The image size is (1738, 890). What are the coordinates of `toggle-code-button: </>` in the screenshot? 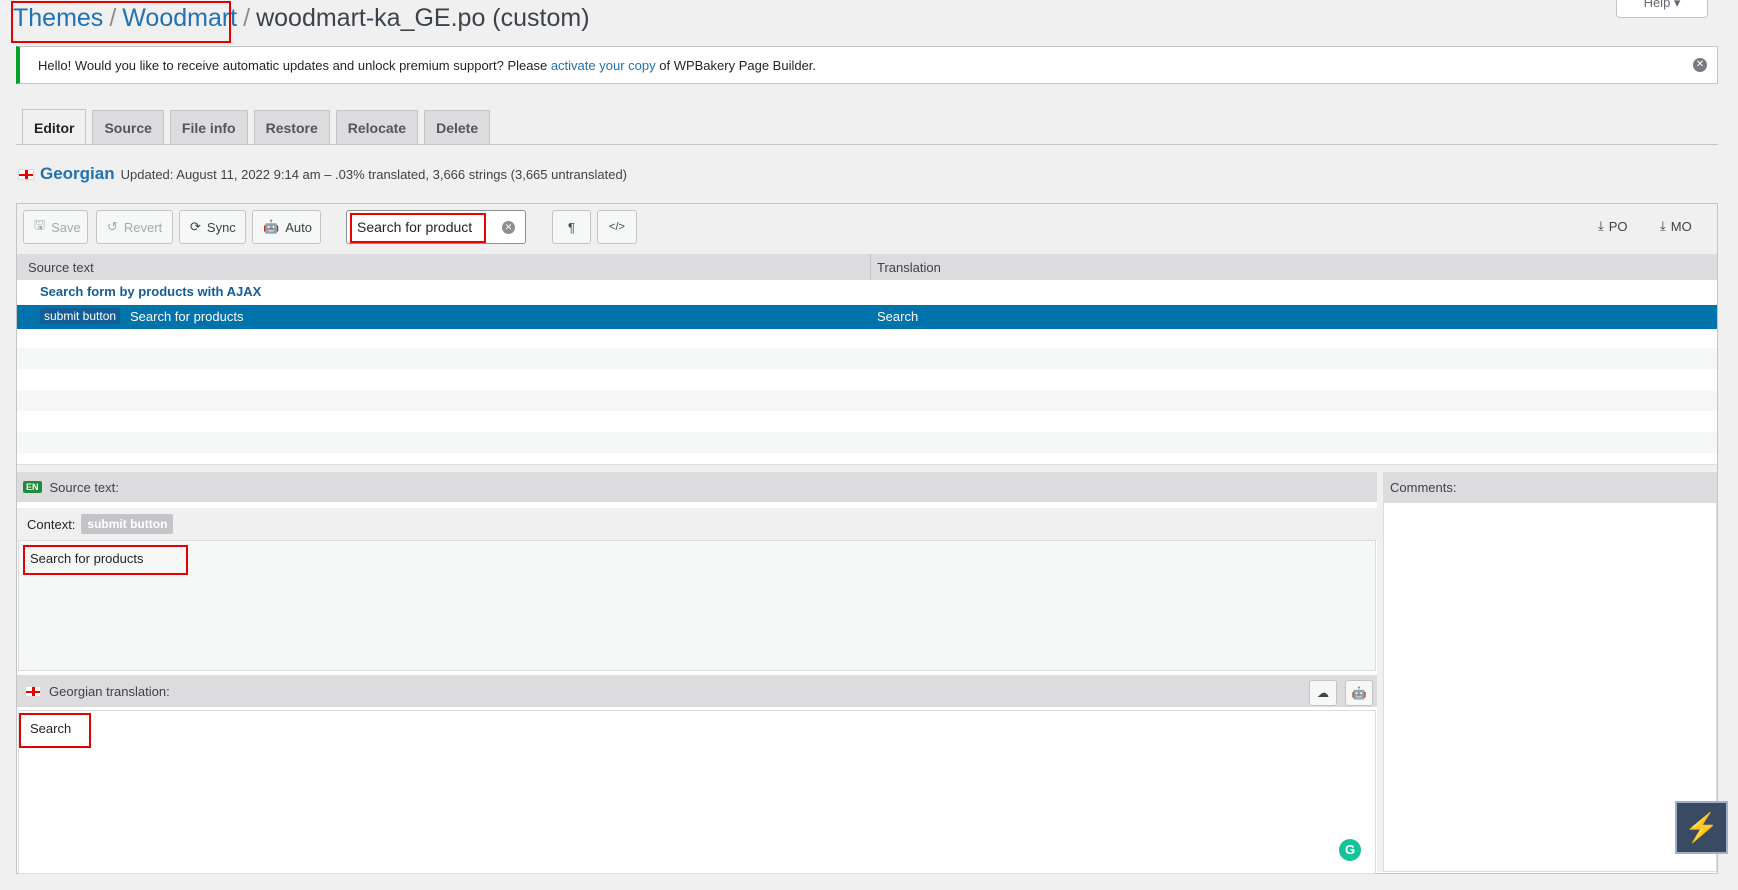 It's located at (617, 227).